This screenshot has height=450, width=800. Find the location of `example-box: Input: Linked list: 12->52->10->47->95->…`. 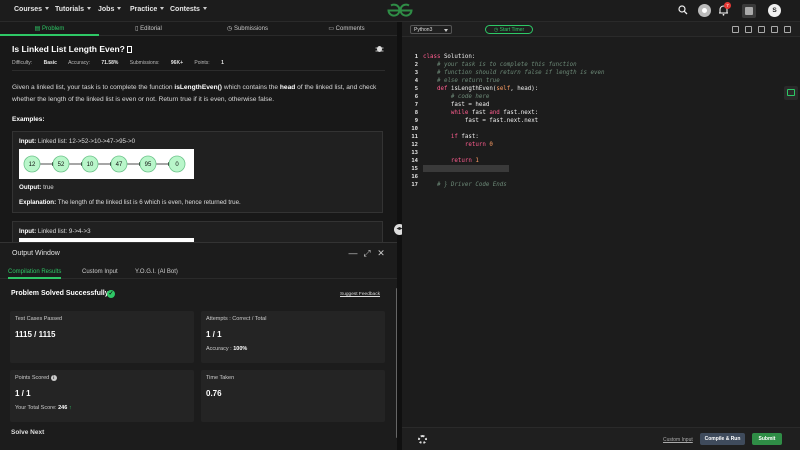

example-box: Input: Linked list: 12->52->10->47->95->… is located at coordinates (197, 172).